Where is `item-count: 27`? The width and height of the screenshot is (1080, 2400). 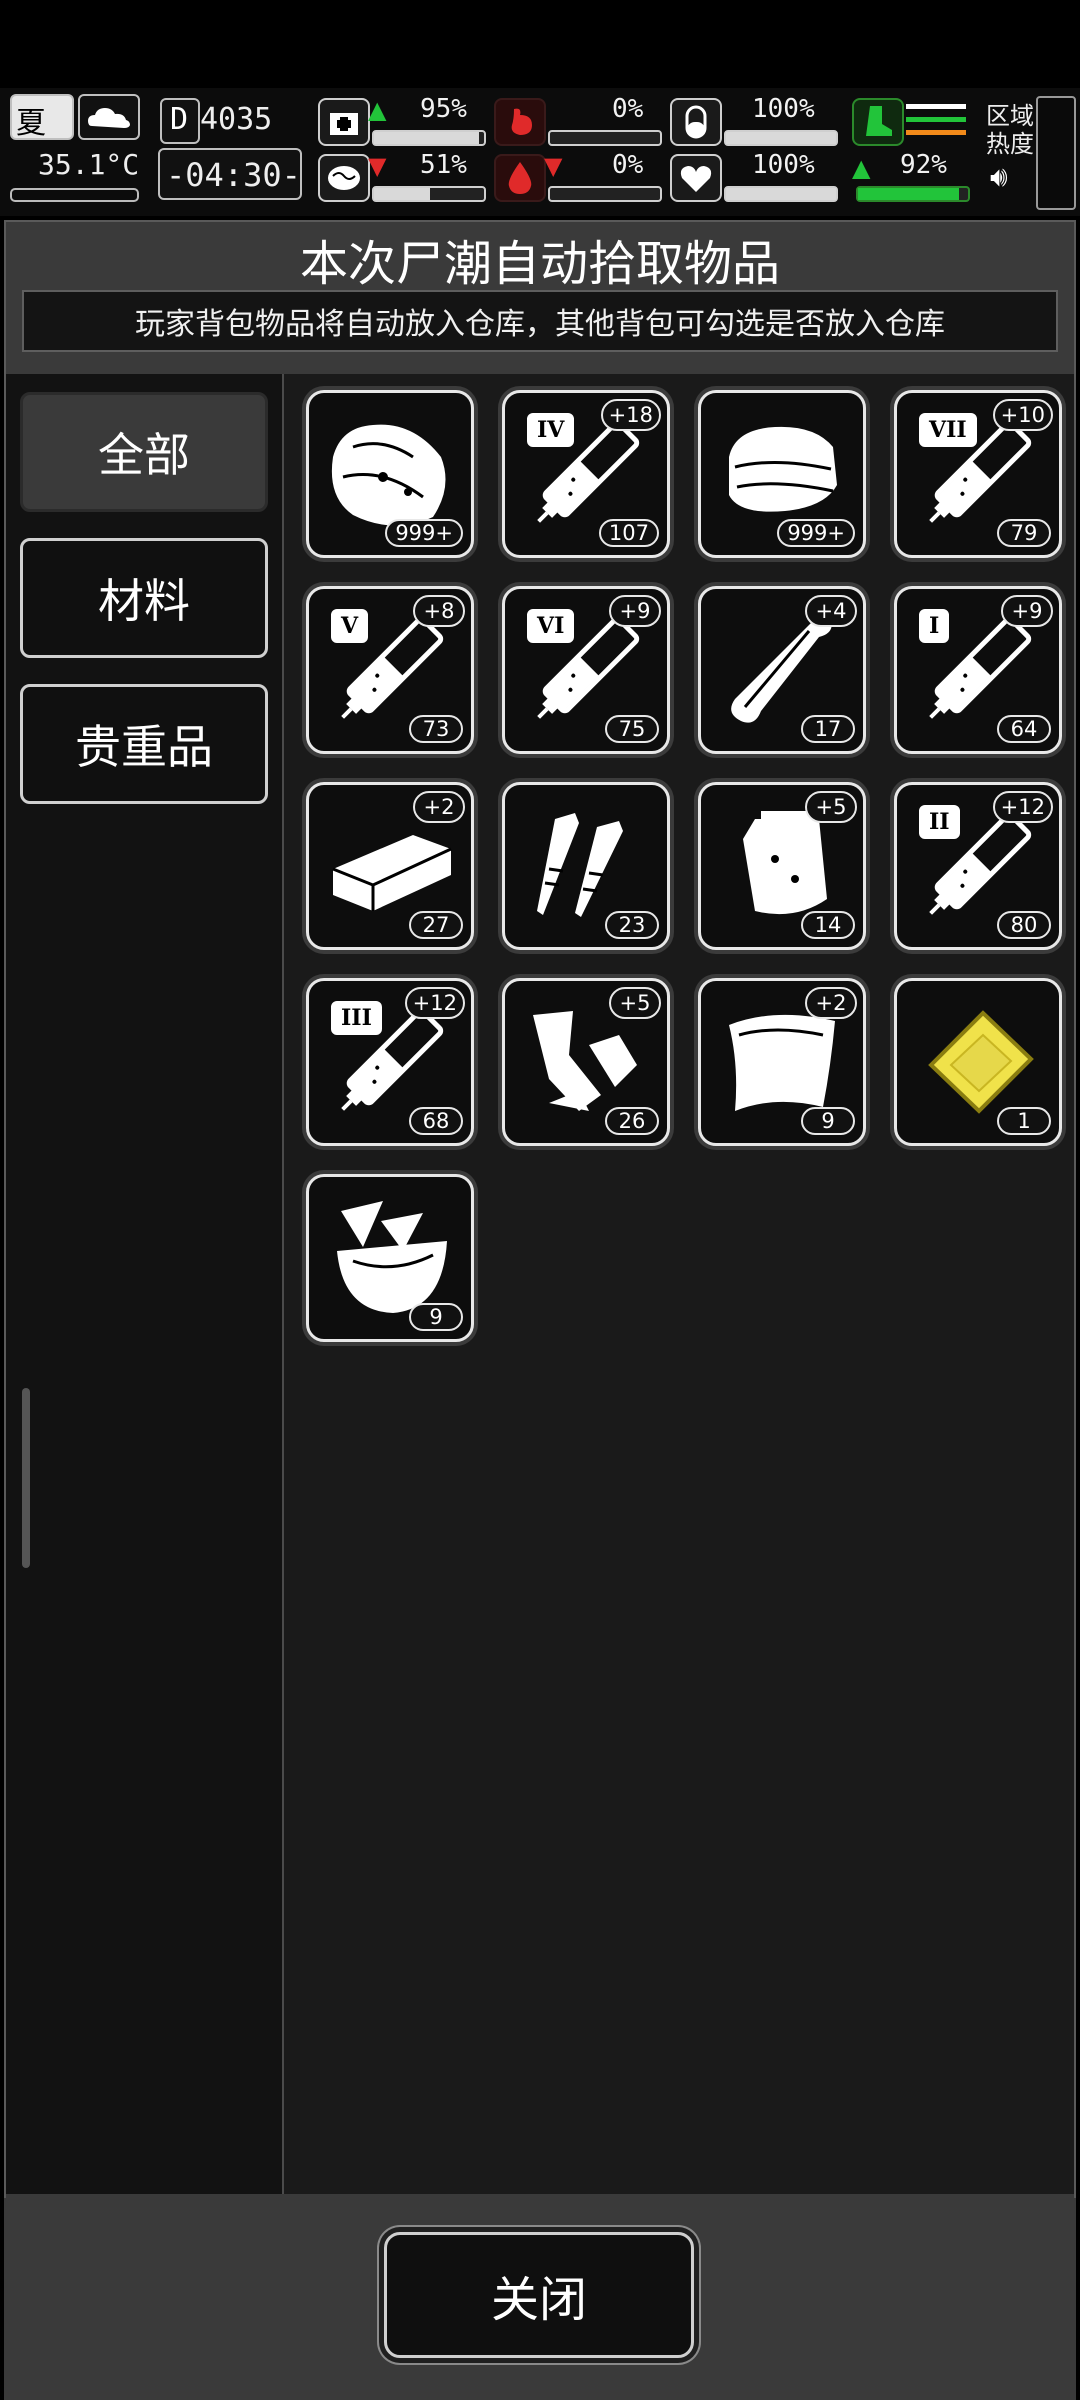 item-count: 27 is located at coordinates (436, 925).